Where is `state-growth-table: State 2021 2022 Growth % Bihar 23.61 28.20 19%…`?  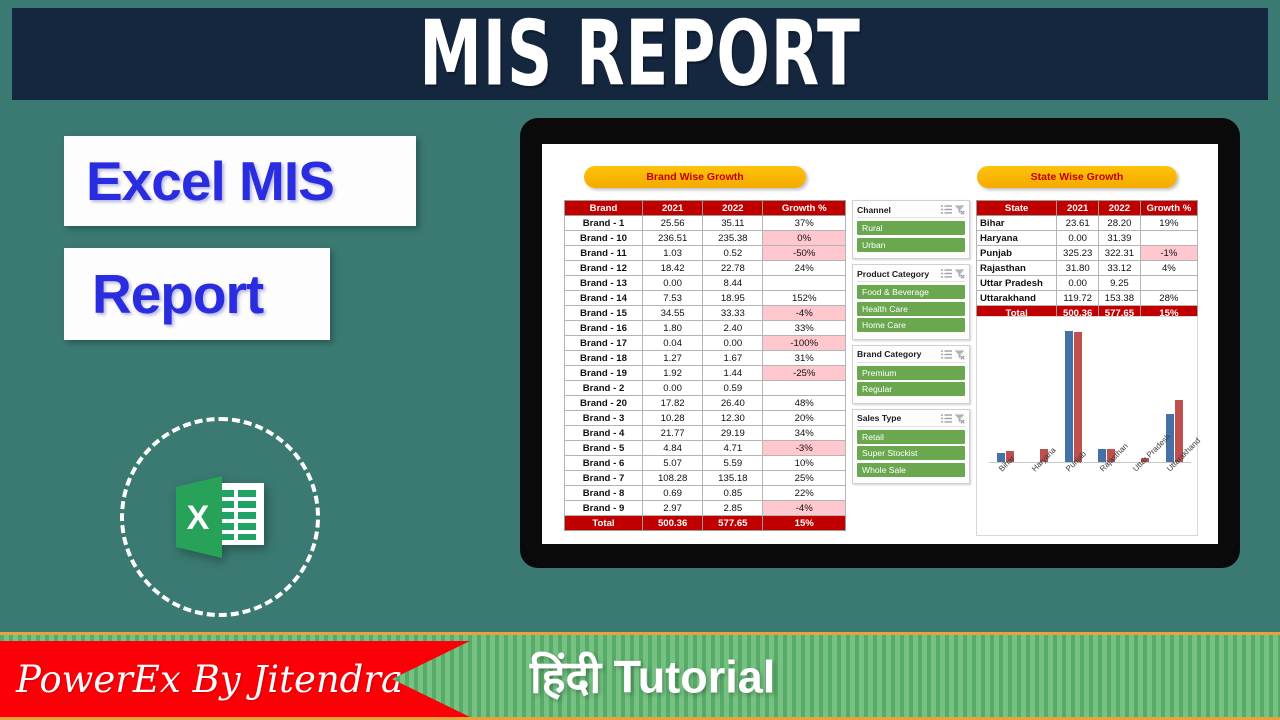 state-growth-table: State 2021 2022 Growth % Bihar 23.61 28.20 19%… is located at coordinates (1087, 260).